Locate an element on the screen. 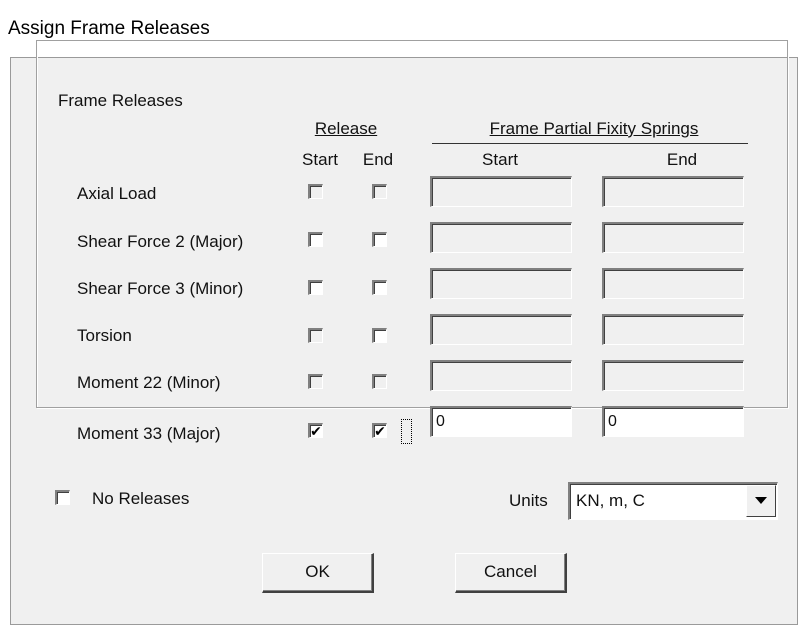 The height and width of the screenshot is (629, 804). row-label-shear-force-3: Shear Force 3 (Minor) is located at coordinates (160, 288).